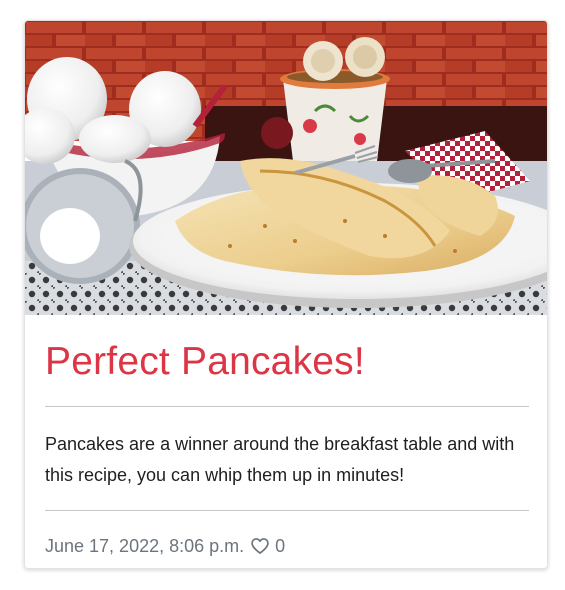 The height and width of the screenshot is (590, 565). I want to click on post-meta: June 17, 2022, 8:06 p.m. 0, so click(287, 546).